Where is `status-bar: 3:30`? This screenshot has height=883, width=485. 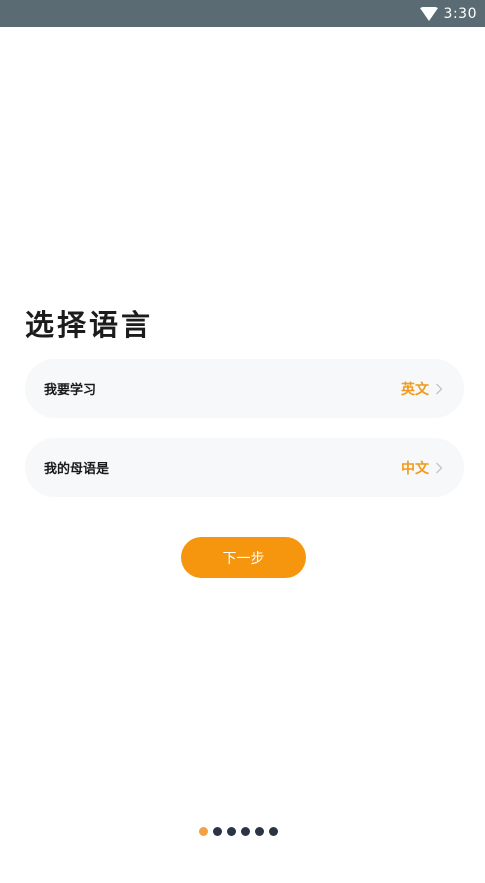 status-bar: 3:30 is located at coordinates (242, 13).